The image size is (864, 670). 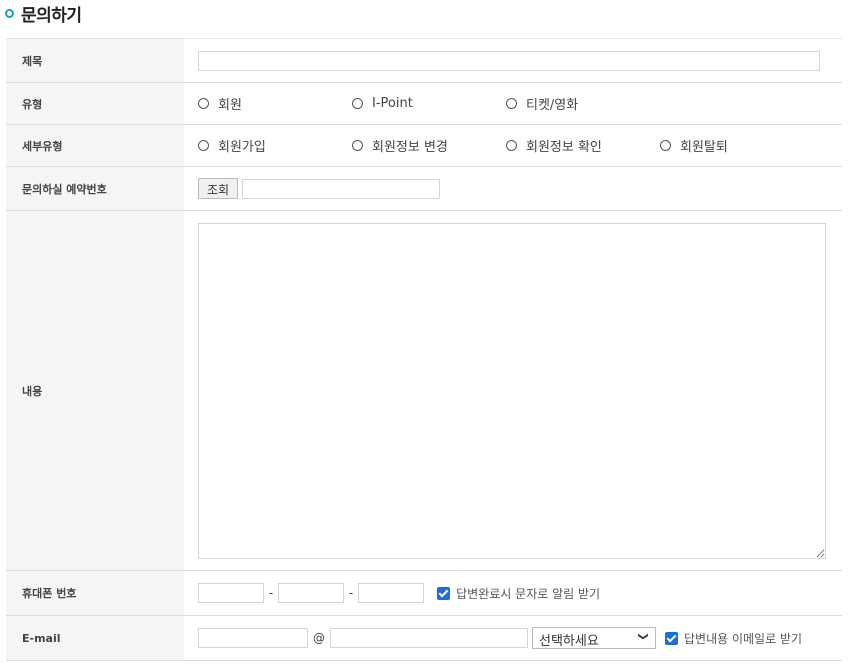 I want to click on bullet-circle-icon, so click(x=9, y=13).